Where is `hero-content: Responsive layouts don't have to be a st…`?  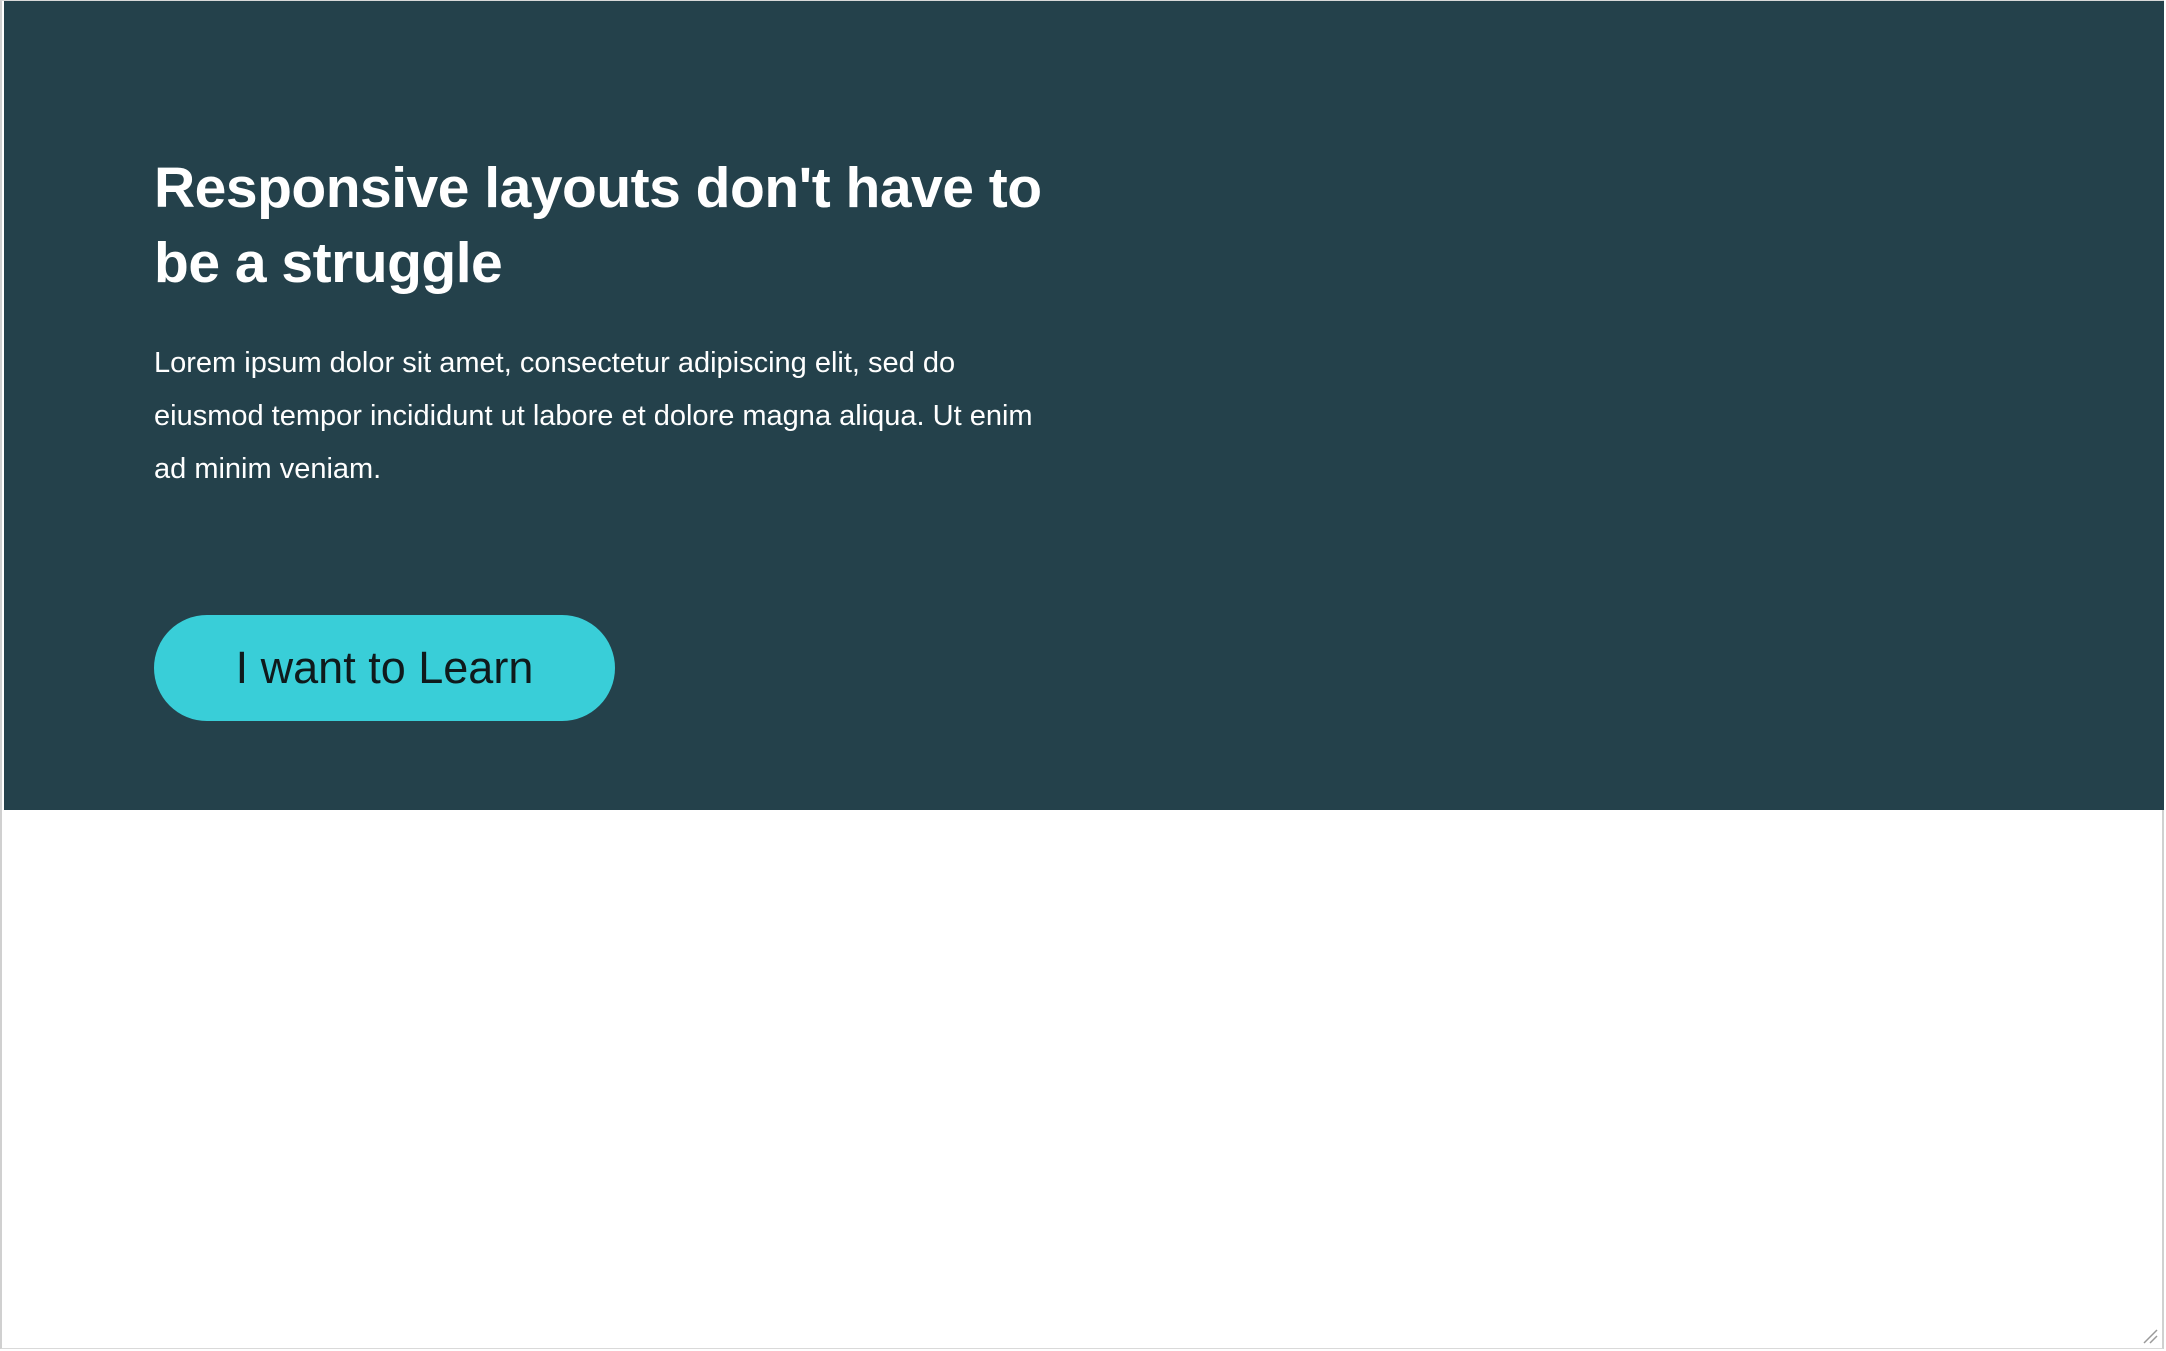
hero-content: Responsive layouts don't have to be a st… is located at coordinates (624, 323).